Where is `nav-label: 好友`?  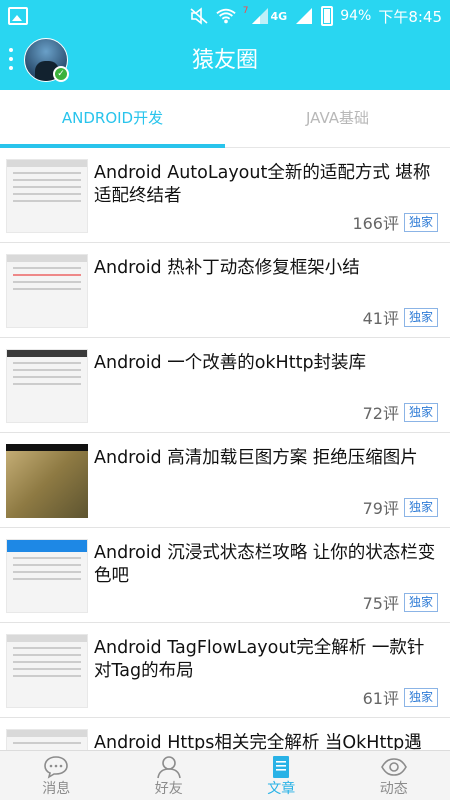 nav-label: 好友 is located at coordinates (168, 789).